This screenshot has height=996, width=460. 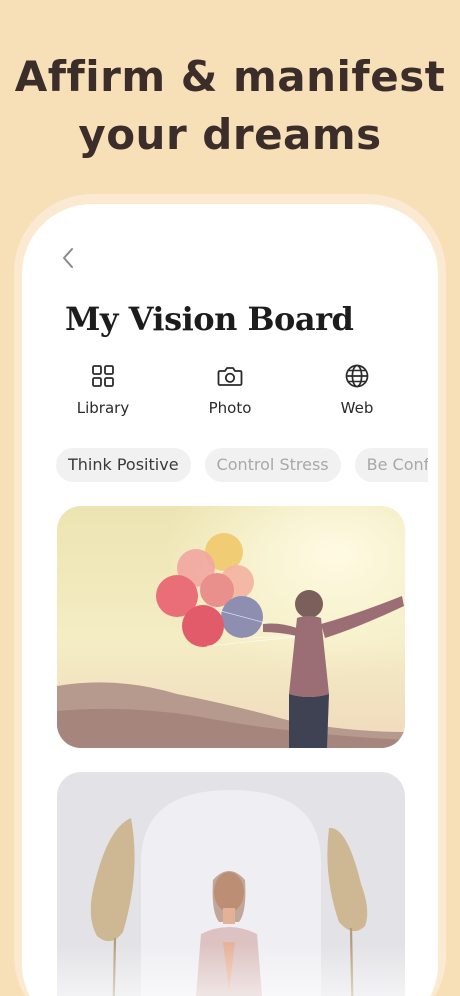 I want to click on photo-button: Photo, so click(x=230, y=389).